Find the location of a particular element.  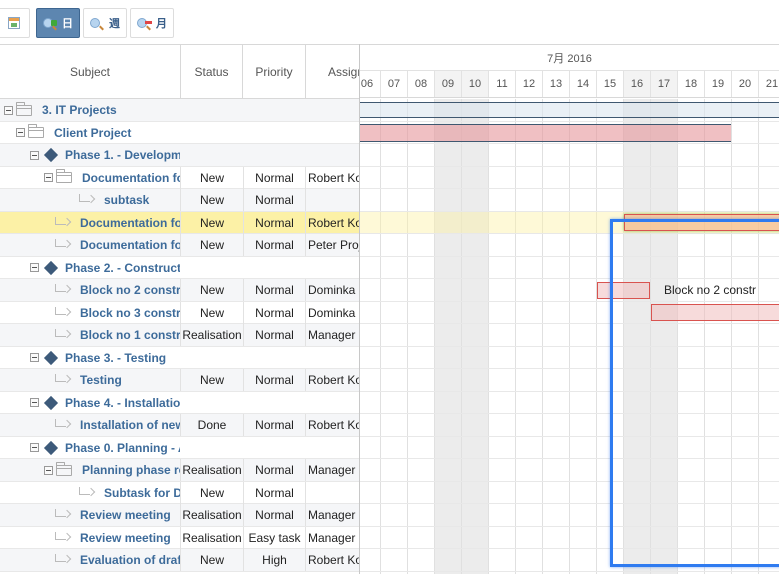

subject-cell: 3. IT Projects is located at coordinates (90, 110).